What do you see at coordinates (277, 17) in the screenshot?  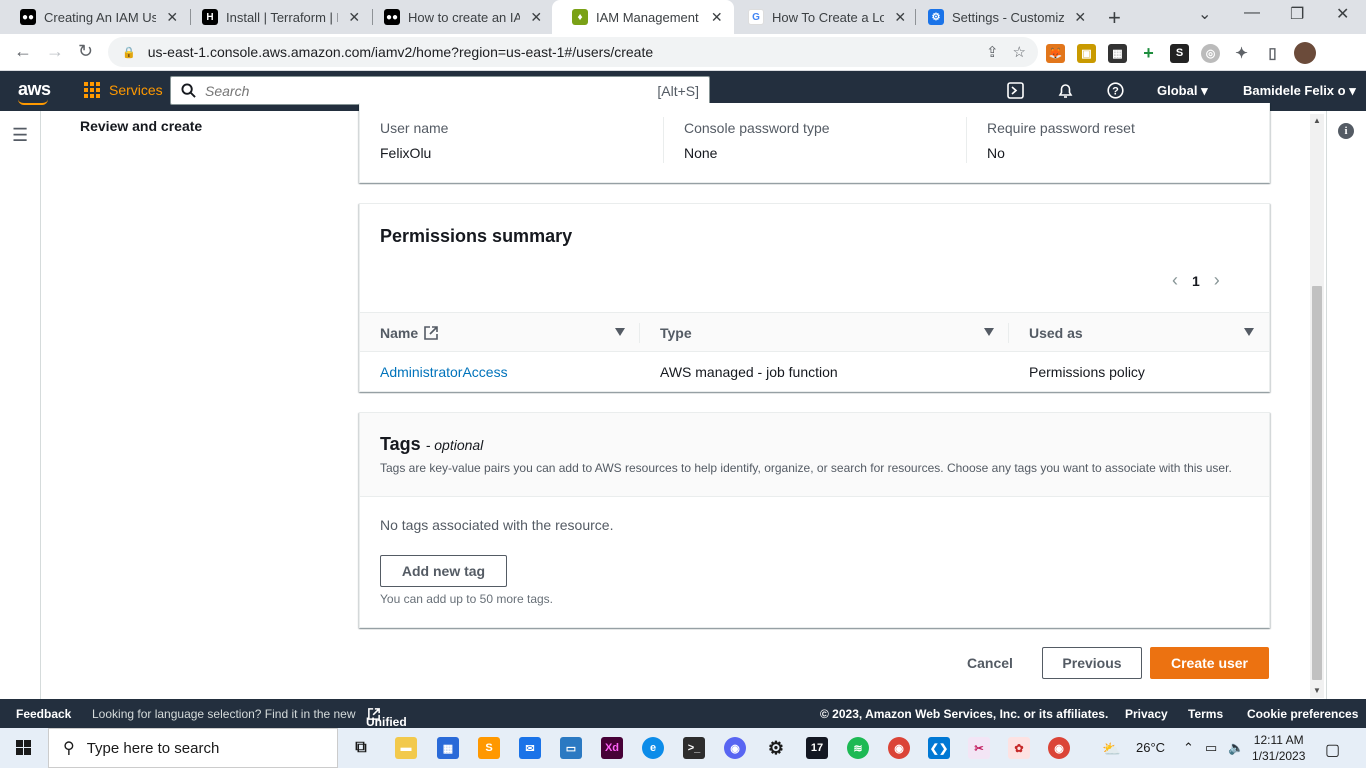 I see `browser-tab-2: H Install | Terraform | HashiCorp ✕` at bounding box center [277, 17].